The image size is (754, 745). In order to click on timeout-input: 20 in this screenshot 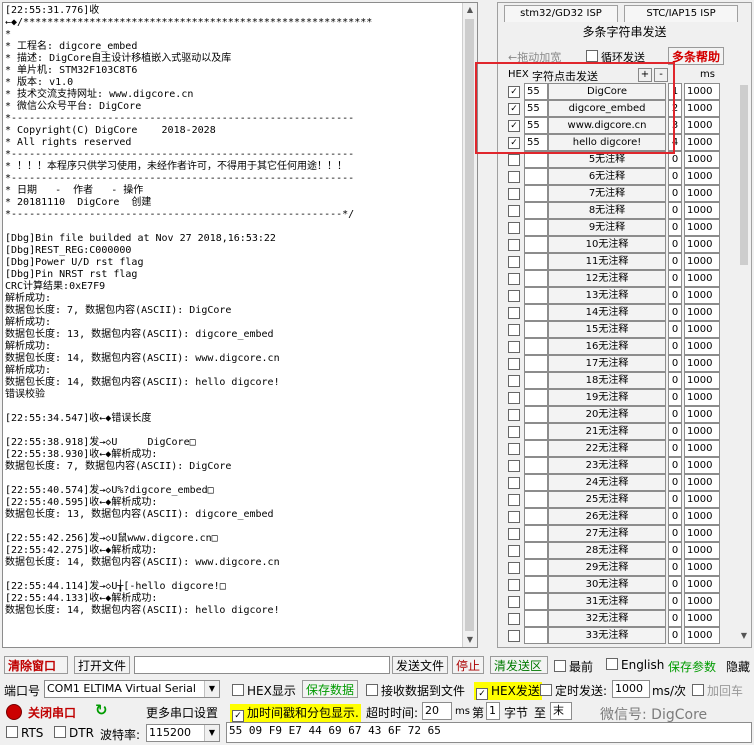, I will do `click(437, 711)`.